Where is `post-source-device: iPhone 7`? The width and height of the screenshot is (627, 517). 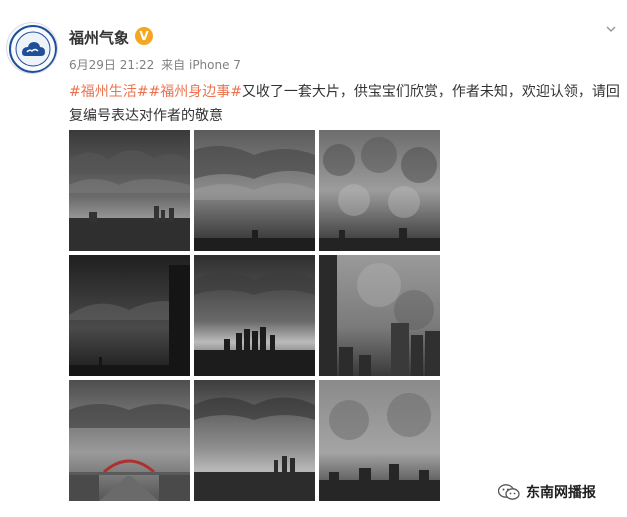 post-source-device: iPhone 7 is located at coordinates (215, 65).